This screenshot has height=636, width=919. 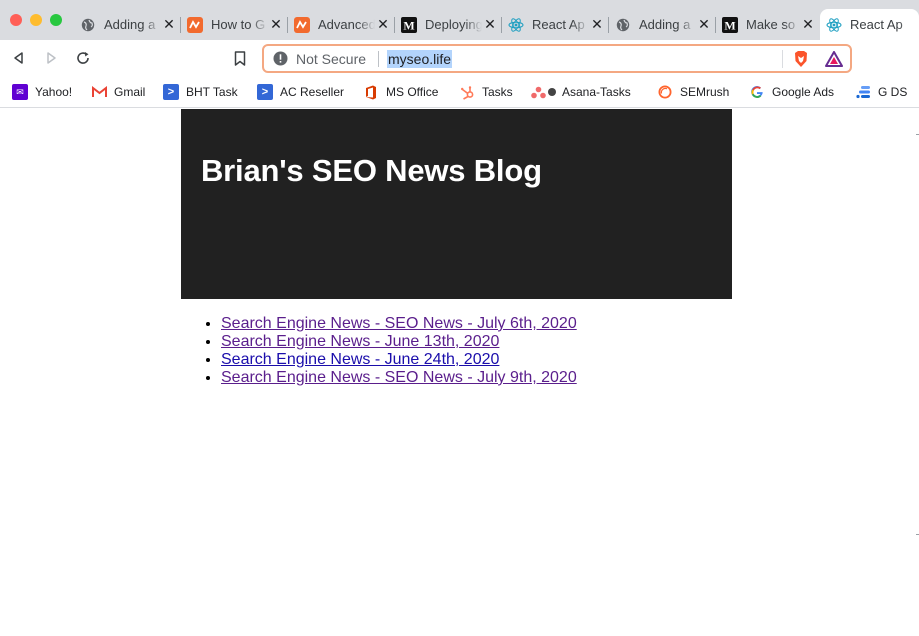 I want to click on close-window-button, so click(x=16, y=20).